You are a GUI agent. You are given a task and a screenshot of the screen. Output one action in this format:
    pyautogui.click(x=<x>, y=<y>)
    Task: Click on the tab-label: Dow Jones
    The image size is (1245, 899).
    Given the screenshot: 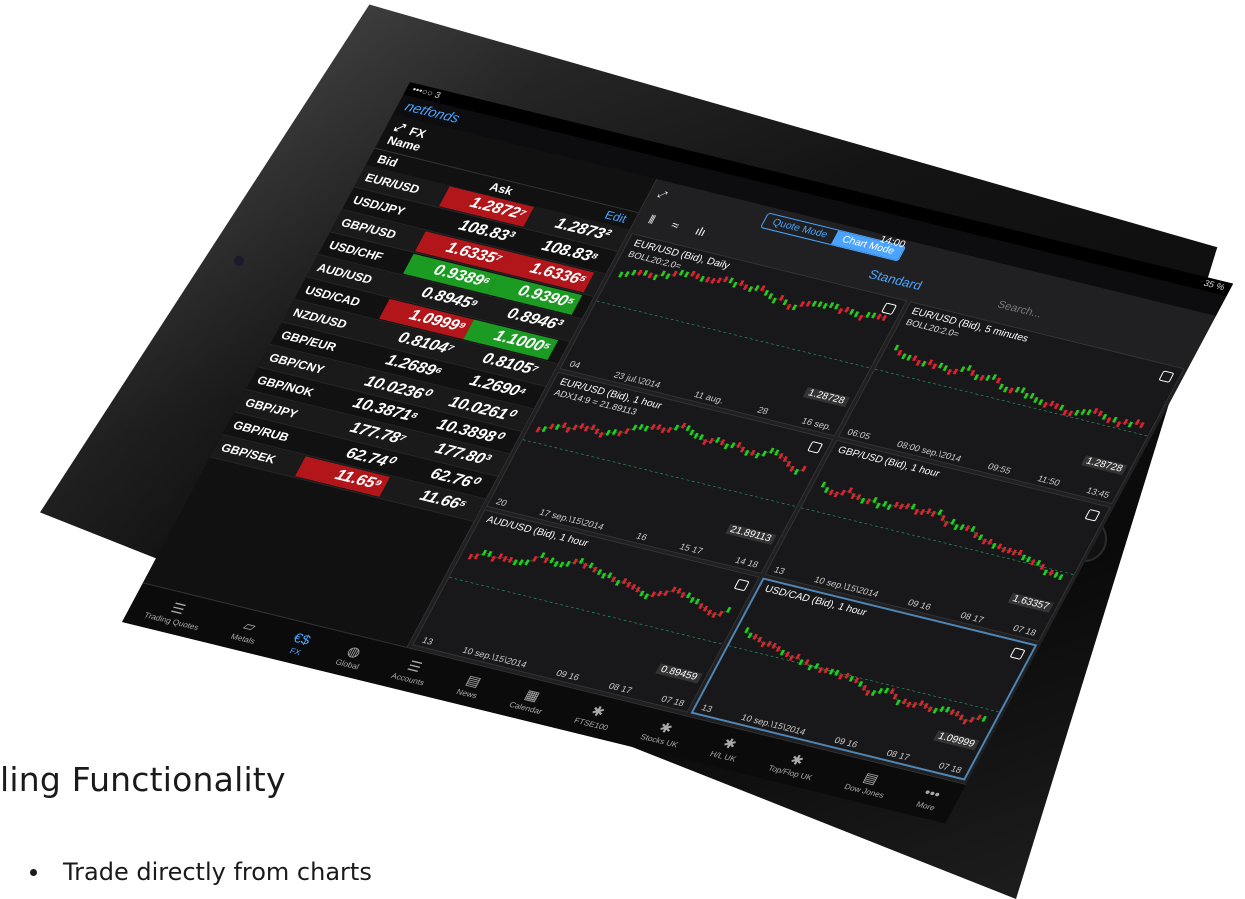 What is the action you would take?
    pyautogui.click(x=864, y=791)
    